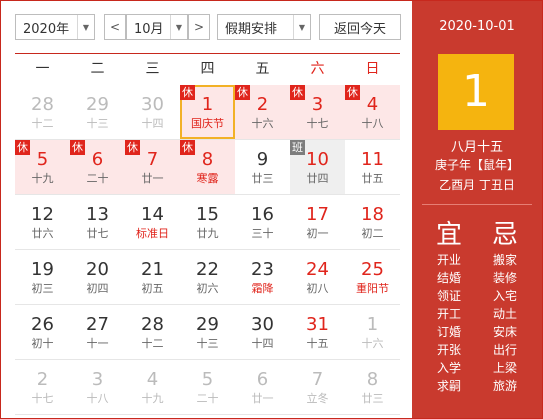 The height and width of the screenshot is (419, 543). Describe the element at coordinates (262, 269) in the screenshot. I see `day-number: 23` at that location.